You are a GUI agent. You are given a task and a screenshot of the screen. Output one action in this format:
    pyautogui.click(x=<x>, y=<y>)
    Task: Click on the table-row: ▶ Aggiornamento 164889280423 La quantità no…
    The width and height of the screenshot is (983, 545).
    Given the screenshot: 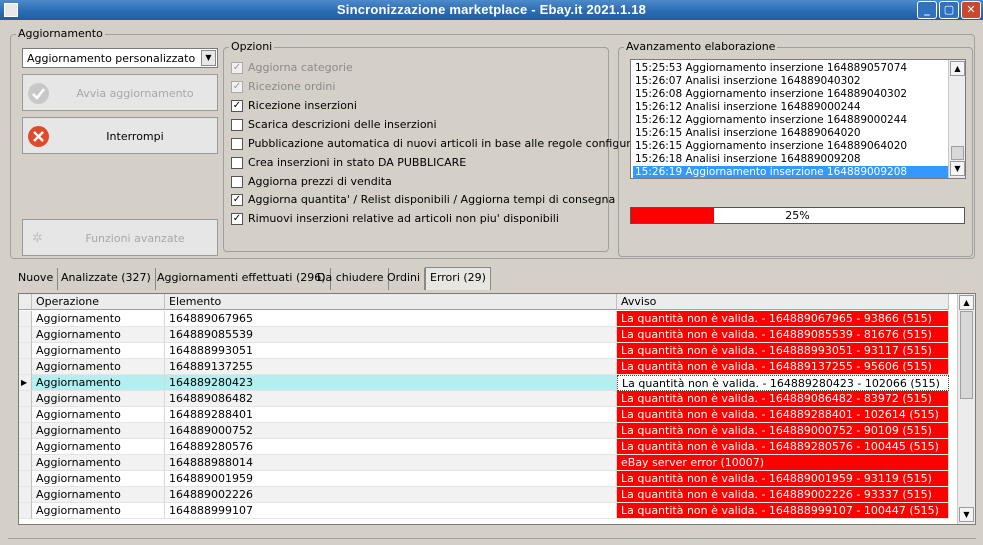 What is the action you would take?
    pyautogui.click(x=489, y=383)
    